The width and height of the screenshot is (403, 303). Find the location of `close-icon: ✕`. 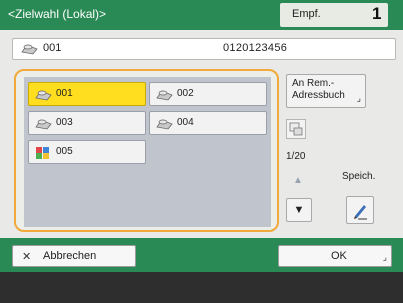

close-icon: ✕ is located at coordinates (27, 257).